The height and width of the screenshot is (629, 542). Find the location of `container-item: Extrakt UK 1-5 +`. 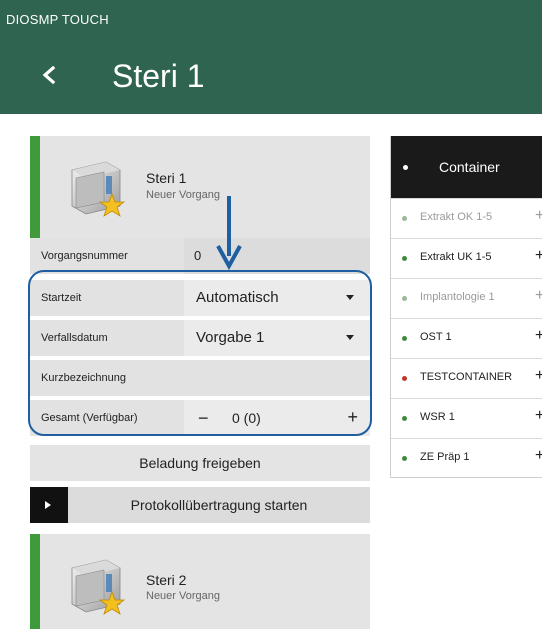

container-item: Extrakt UK 1-5 + is located at coordinates (466, 257).